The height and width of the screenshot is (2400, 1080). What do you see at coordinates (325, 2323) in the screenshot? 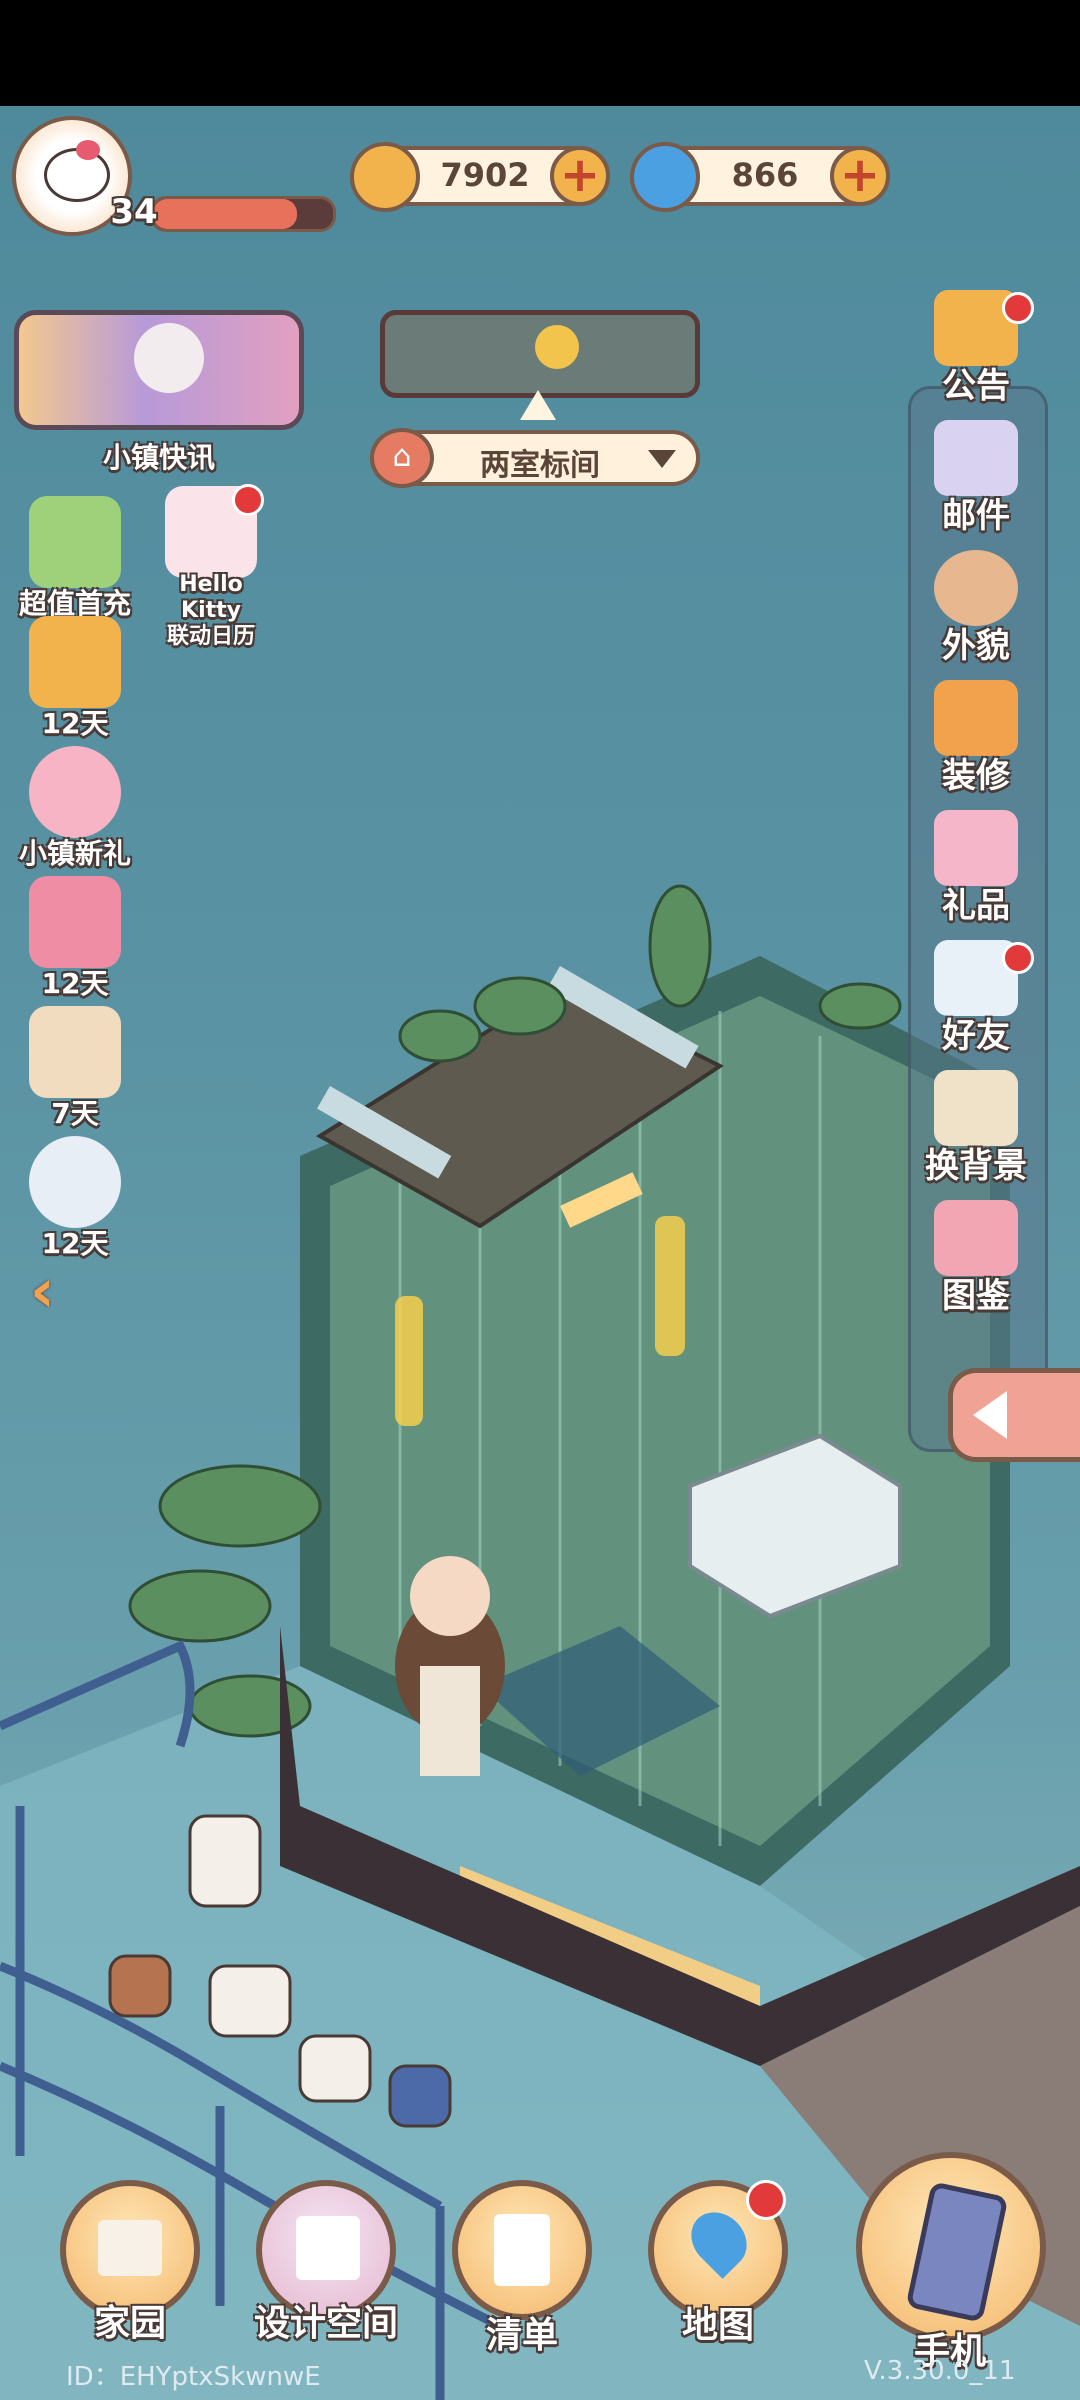
I see `design-space-label: 设计空间` at bounding box center [325, 2323].